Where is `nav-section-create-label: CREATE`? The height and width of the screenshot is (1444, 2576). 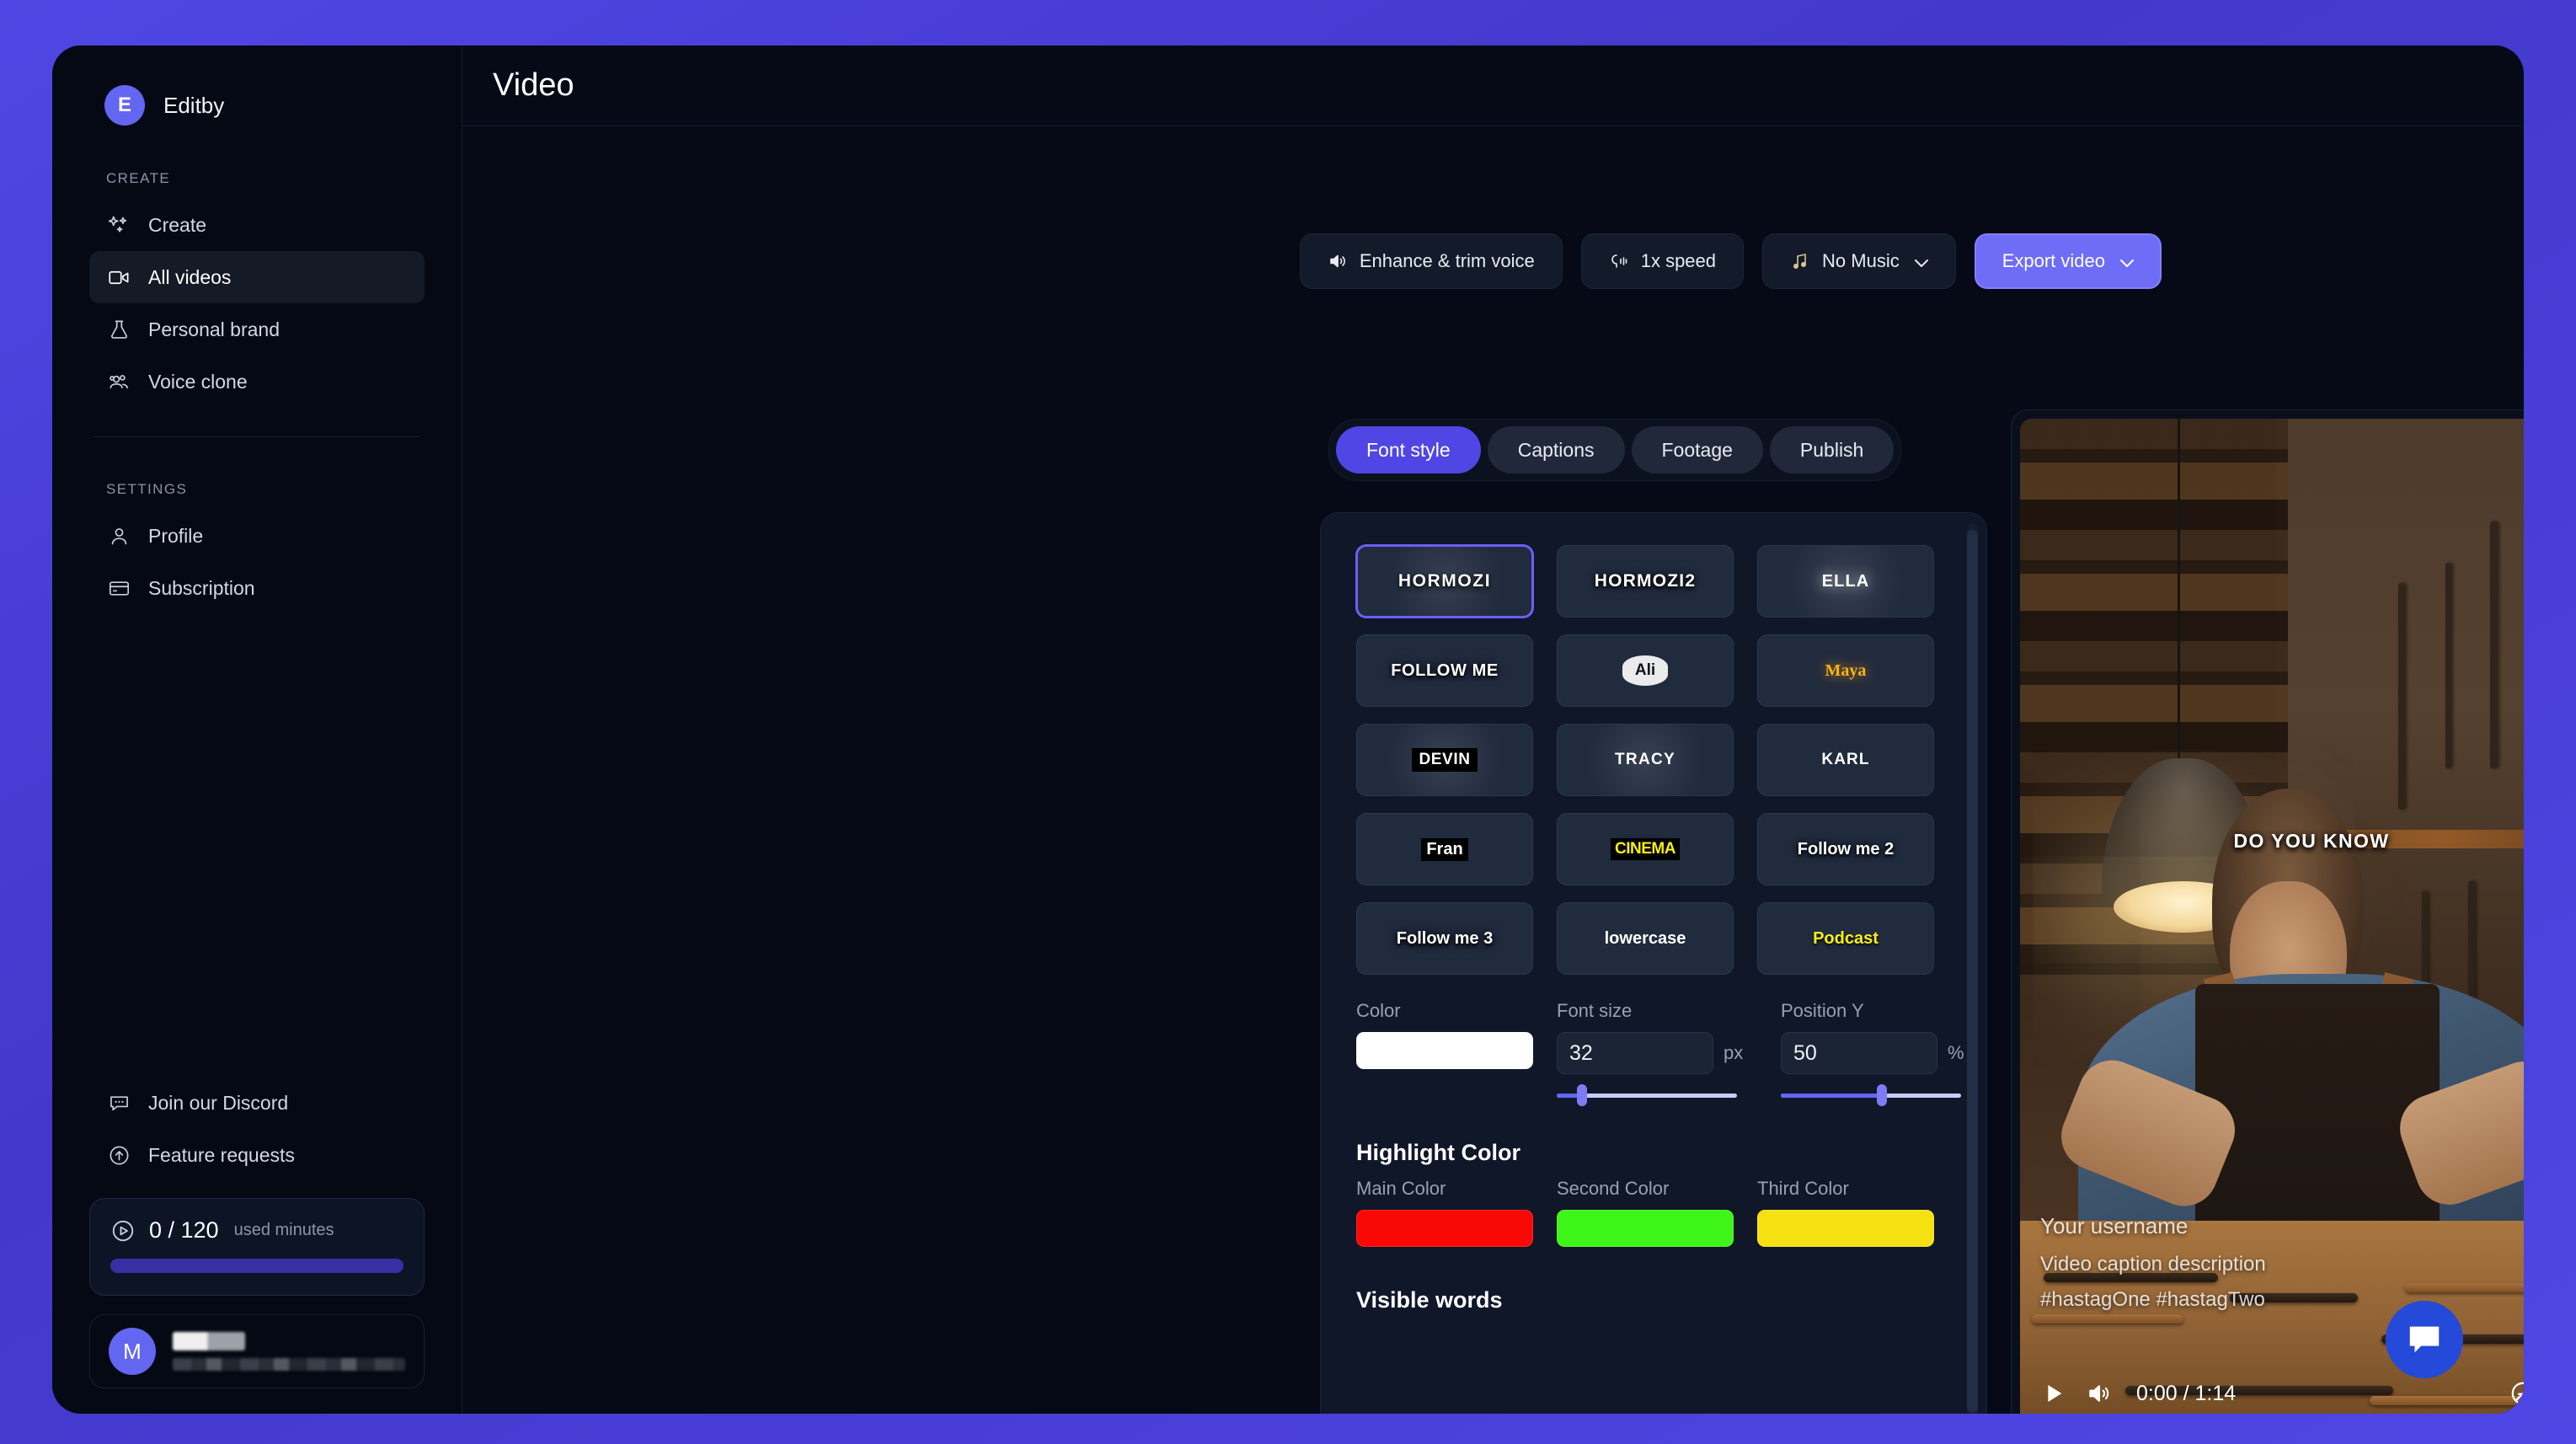 nav-section-create-label: CREATE is located at coordinates (138, 178).